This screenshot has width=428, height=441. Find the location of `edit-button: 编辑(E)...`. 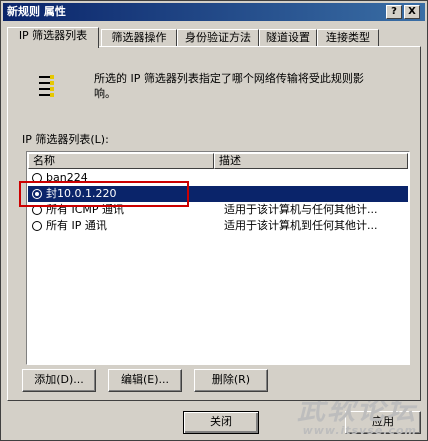

edit-button: 编辑(E)... is located at coordinates (145, 380).